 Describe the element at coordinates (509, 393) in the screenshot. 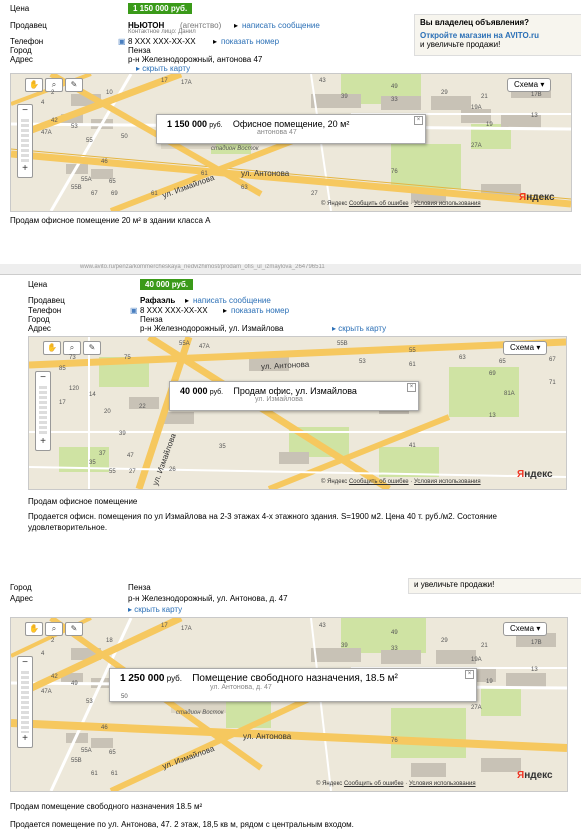

I see `house-number-label: 81A` at that location.